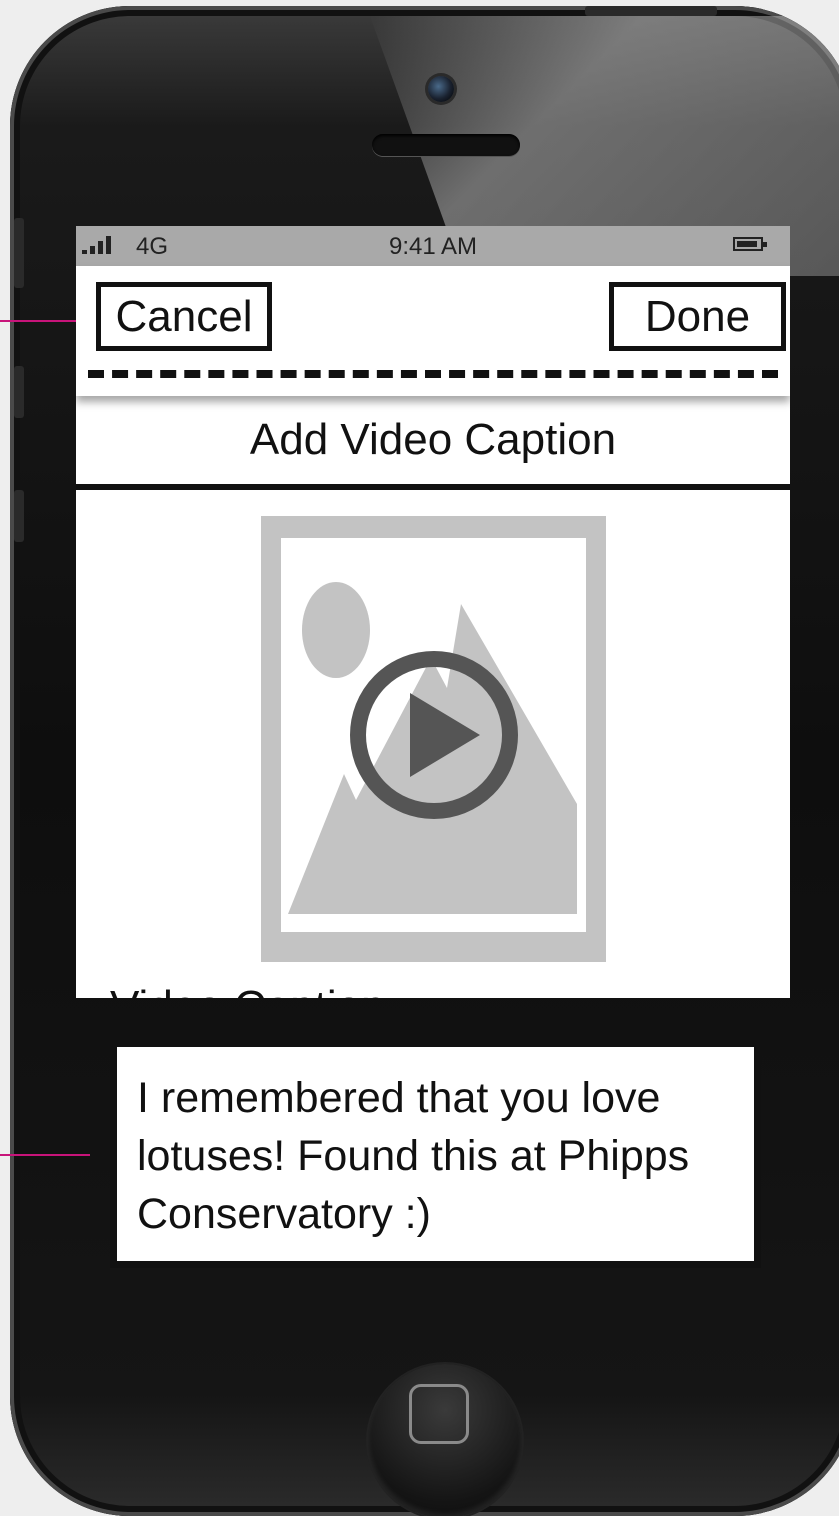  I want to click on status-time: 9:41 AM, so click(433, 246).